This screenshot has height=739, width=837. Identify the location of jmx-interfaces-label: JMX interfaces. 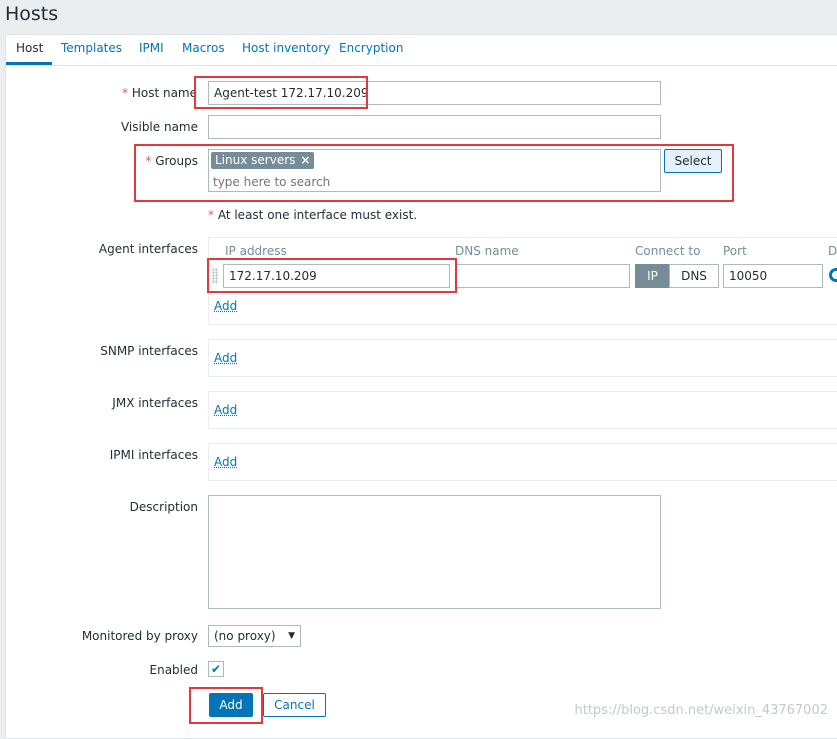
(155, 403).